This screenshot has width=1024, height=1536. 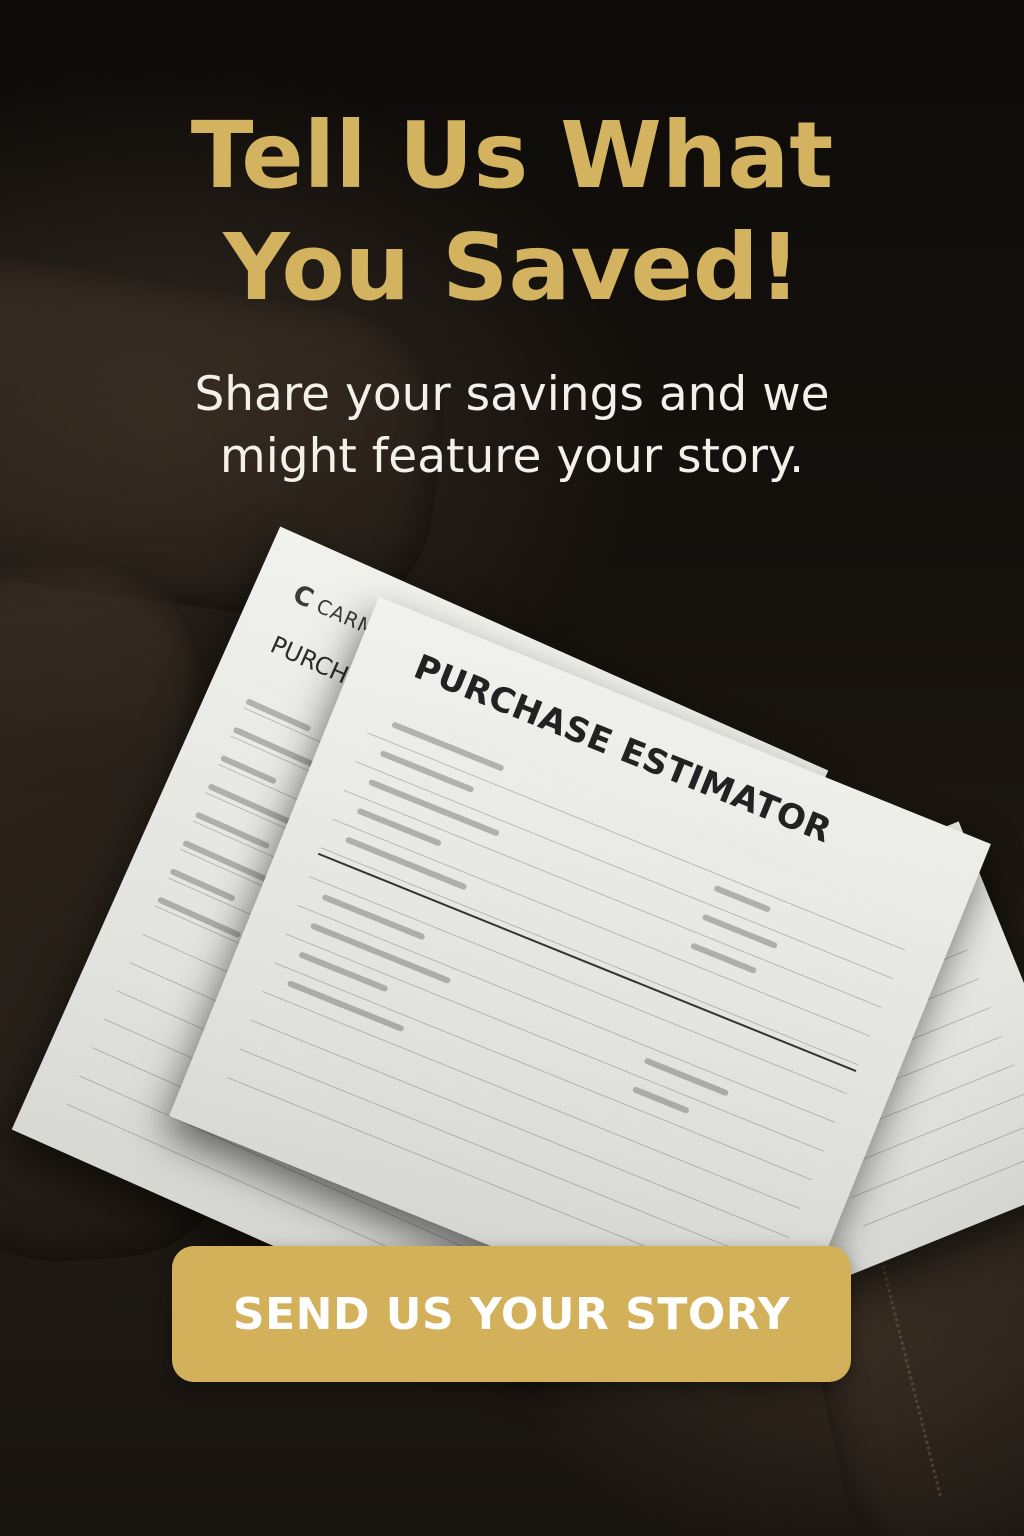 What do you see at coordinates (512, 394) in the screenshot?
I see `subtitle-line-1: Share your savings and we` at bounding box center [512, 394].